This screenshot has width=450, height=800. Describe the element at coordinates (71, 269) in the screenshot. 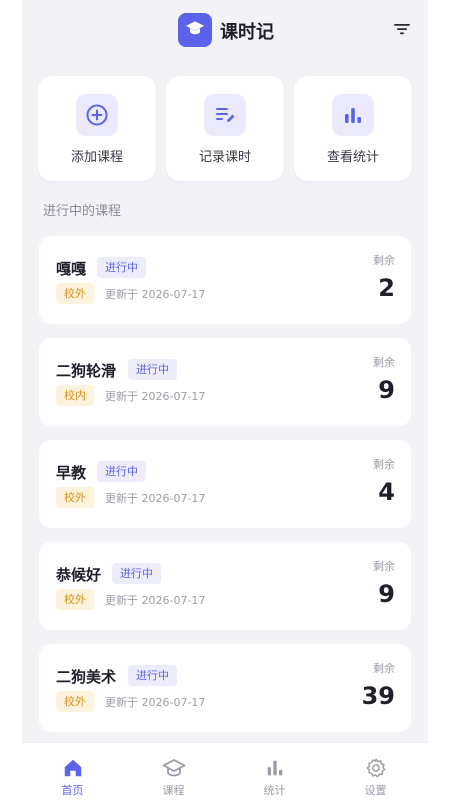

I see `course-name: 嘎嘎` at that location.